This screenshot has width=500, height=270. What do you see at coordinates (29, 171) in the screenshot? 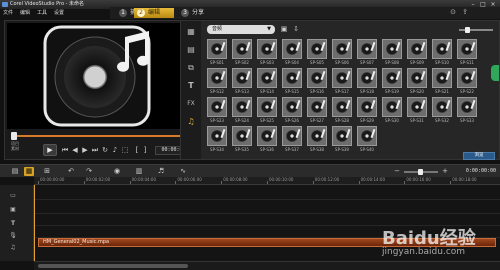
I see `timeline-view-icon: ▦` at bounding box center [29, 171].